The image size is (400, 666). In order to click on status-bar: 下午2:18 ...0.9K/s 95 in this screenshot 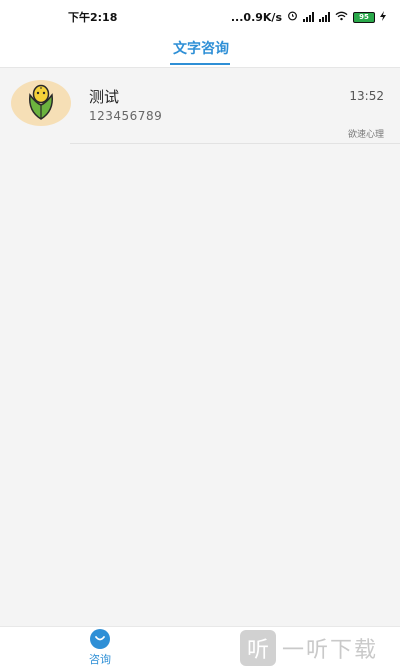, I will do `click(200, 17)`.